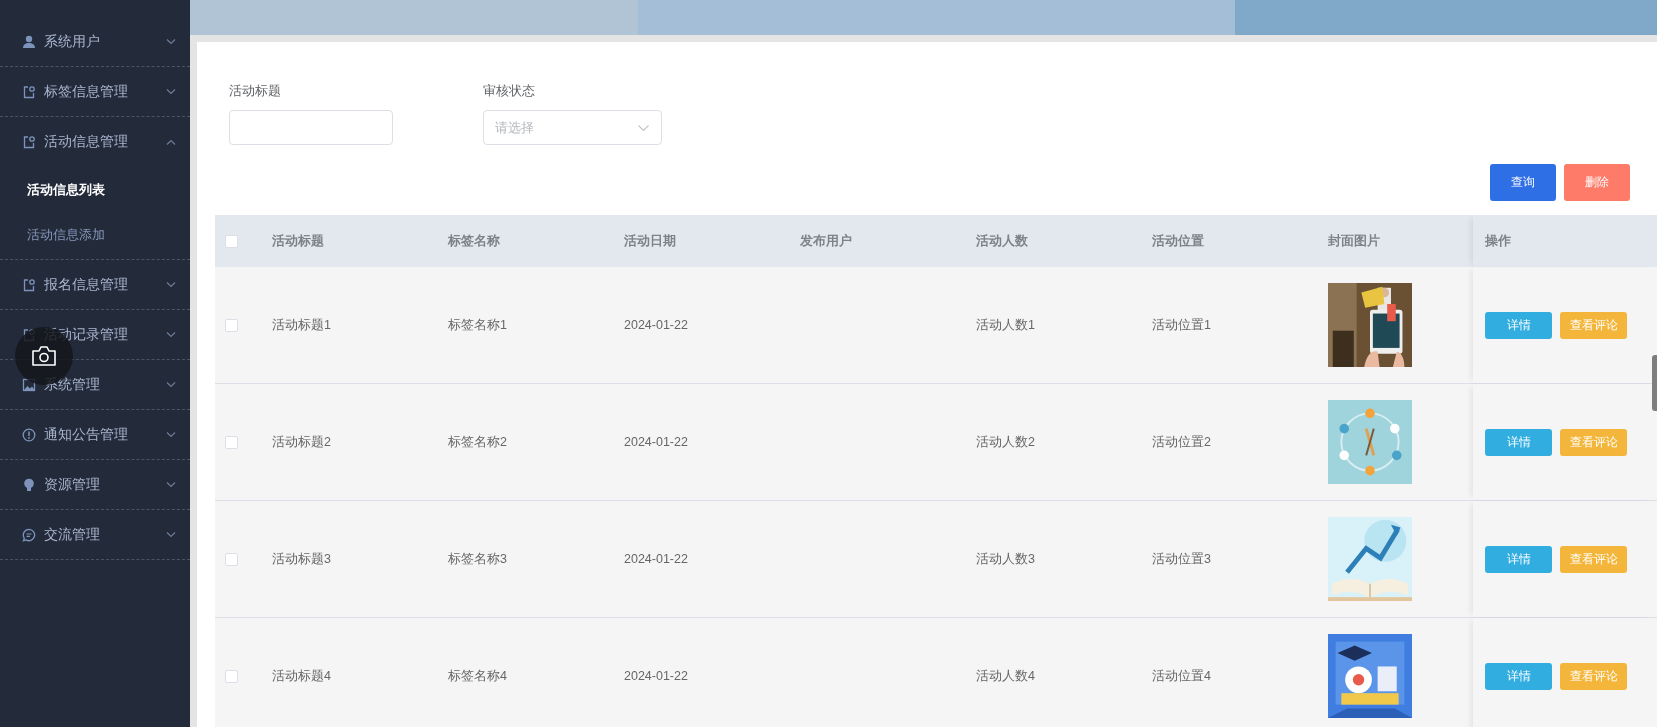  Describe the element at coordinates (171, 142) in the screenshot. I see `chevron-up-icon` at that location.